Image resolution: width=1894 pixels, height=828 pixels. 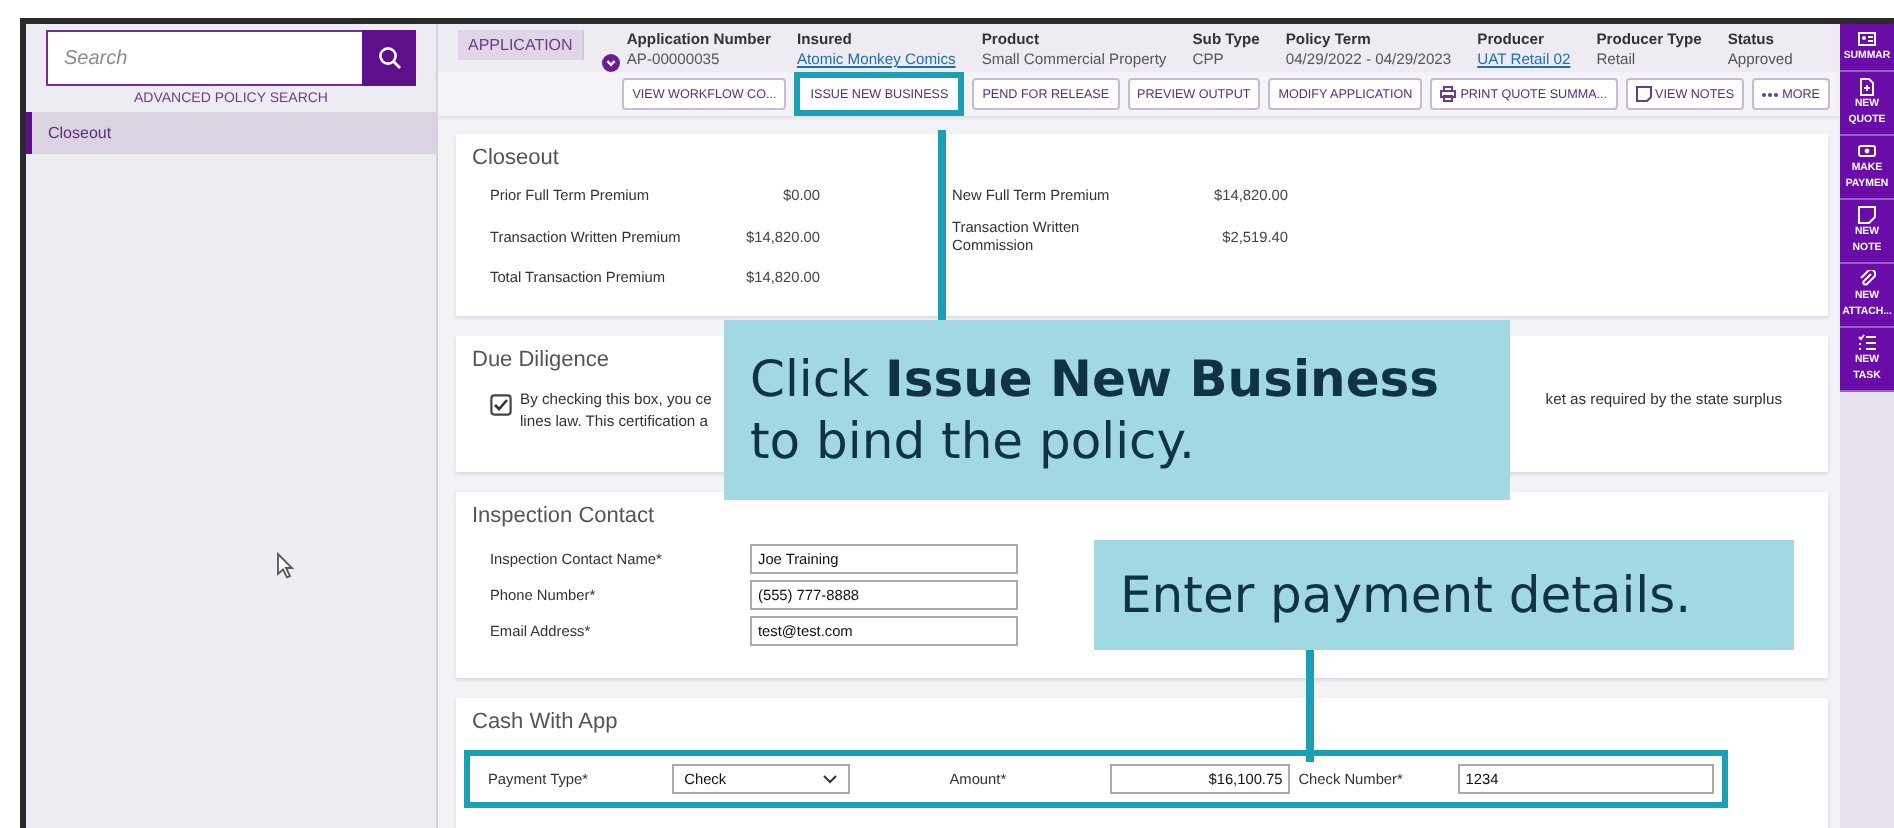 What do you see at coordinates (540, 360) in the screenshot?
I see `section-title: Due Diligence` at bounding box center [540, 360].